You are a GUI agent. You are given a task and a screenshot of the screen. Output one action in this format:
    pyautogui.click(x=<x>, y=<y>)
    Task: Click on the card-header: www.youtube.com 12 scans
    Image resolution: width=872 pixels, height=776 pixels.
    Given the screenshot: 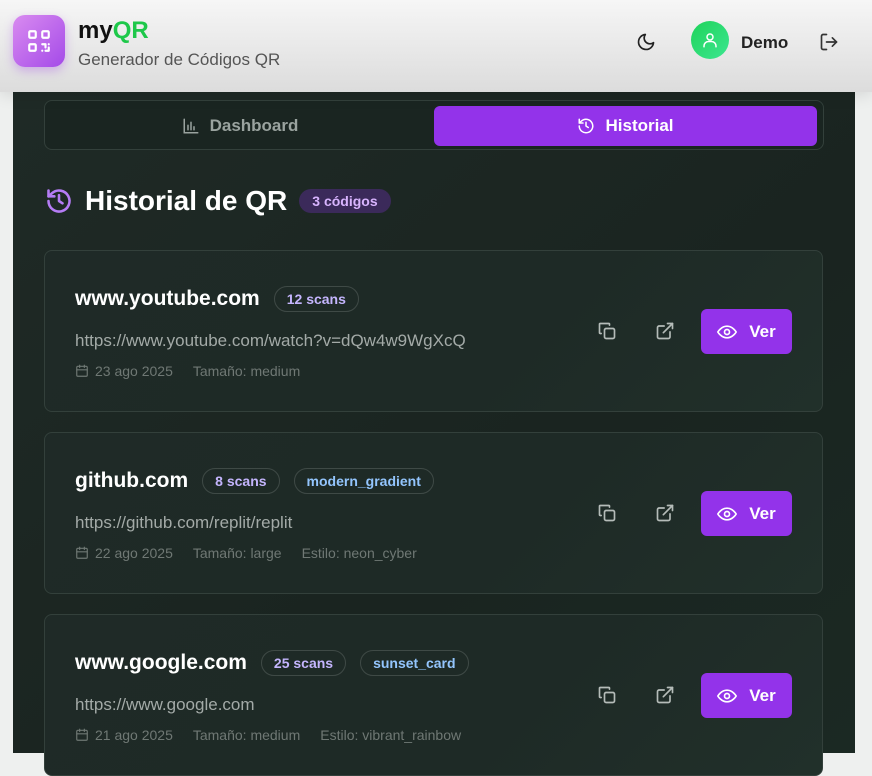 What is the action you would take?
    pyautogui.click(x=217, y=299)
    